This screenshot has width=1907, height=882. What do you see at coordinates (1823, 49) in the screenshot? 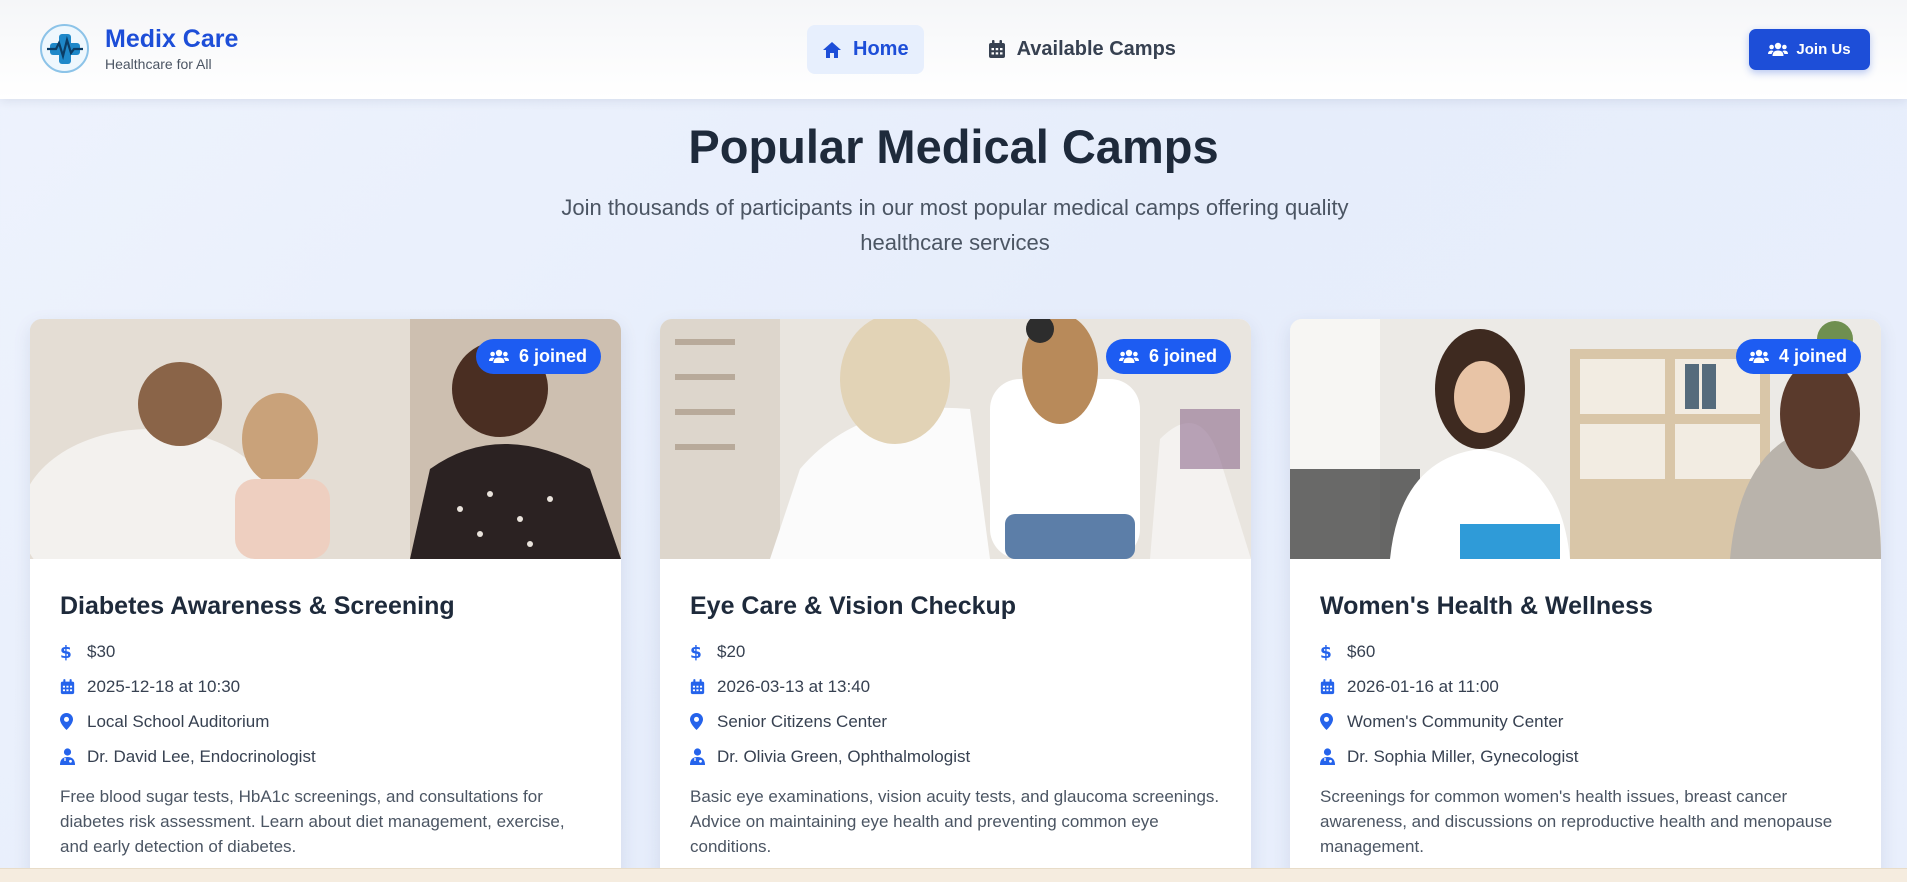
I see `join-us-label: Join Us` at bounding box center [1823, 49].